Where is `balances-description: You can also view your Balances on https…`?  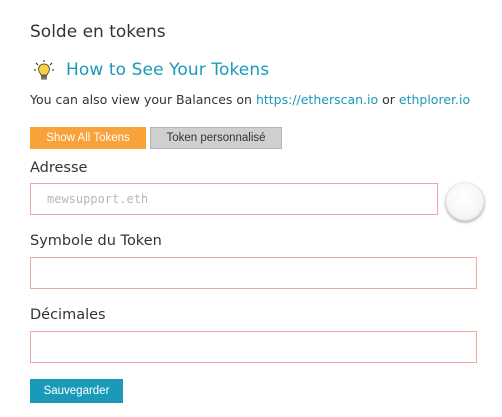
balances-description: You can also view your Balances on https… is located at coordinates (250, 99).